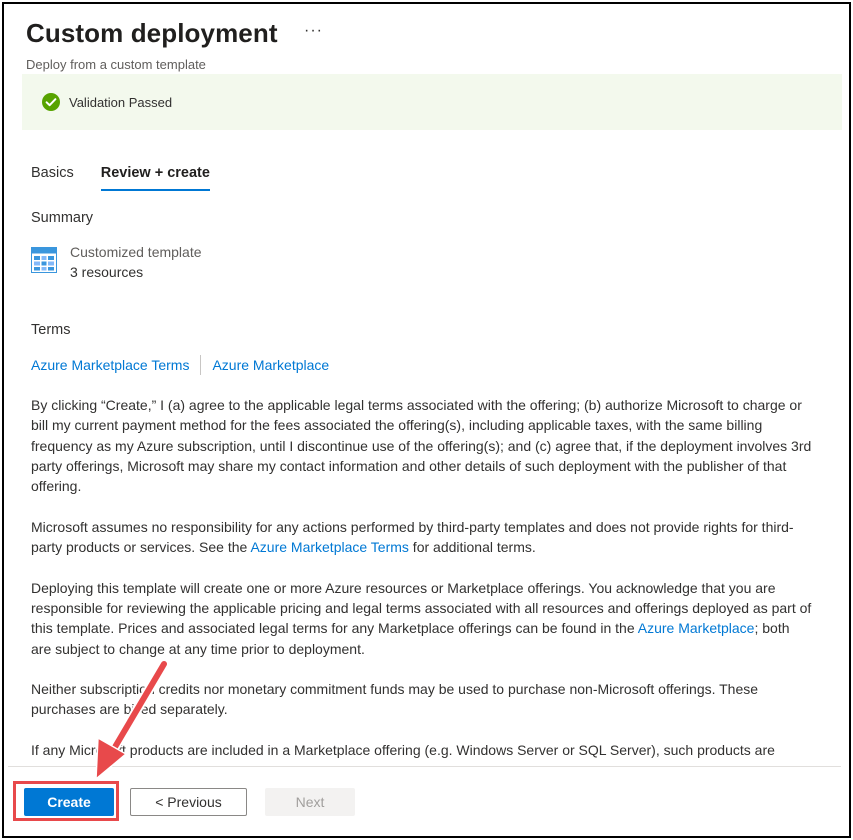 The width and height of the screenshot is (853, 840). I want to click on validation-text: Validation Passed, so click(121, 102).